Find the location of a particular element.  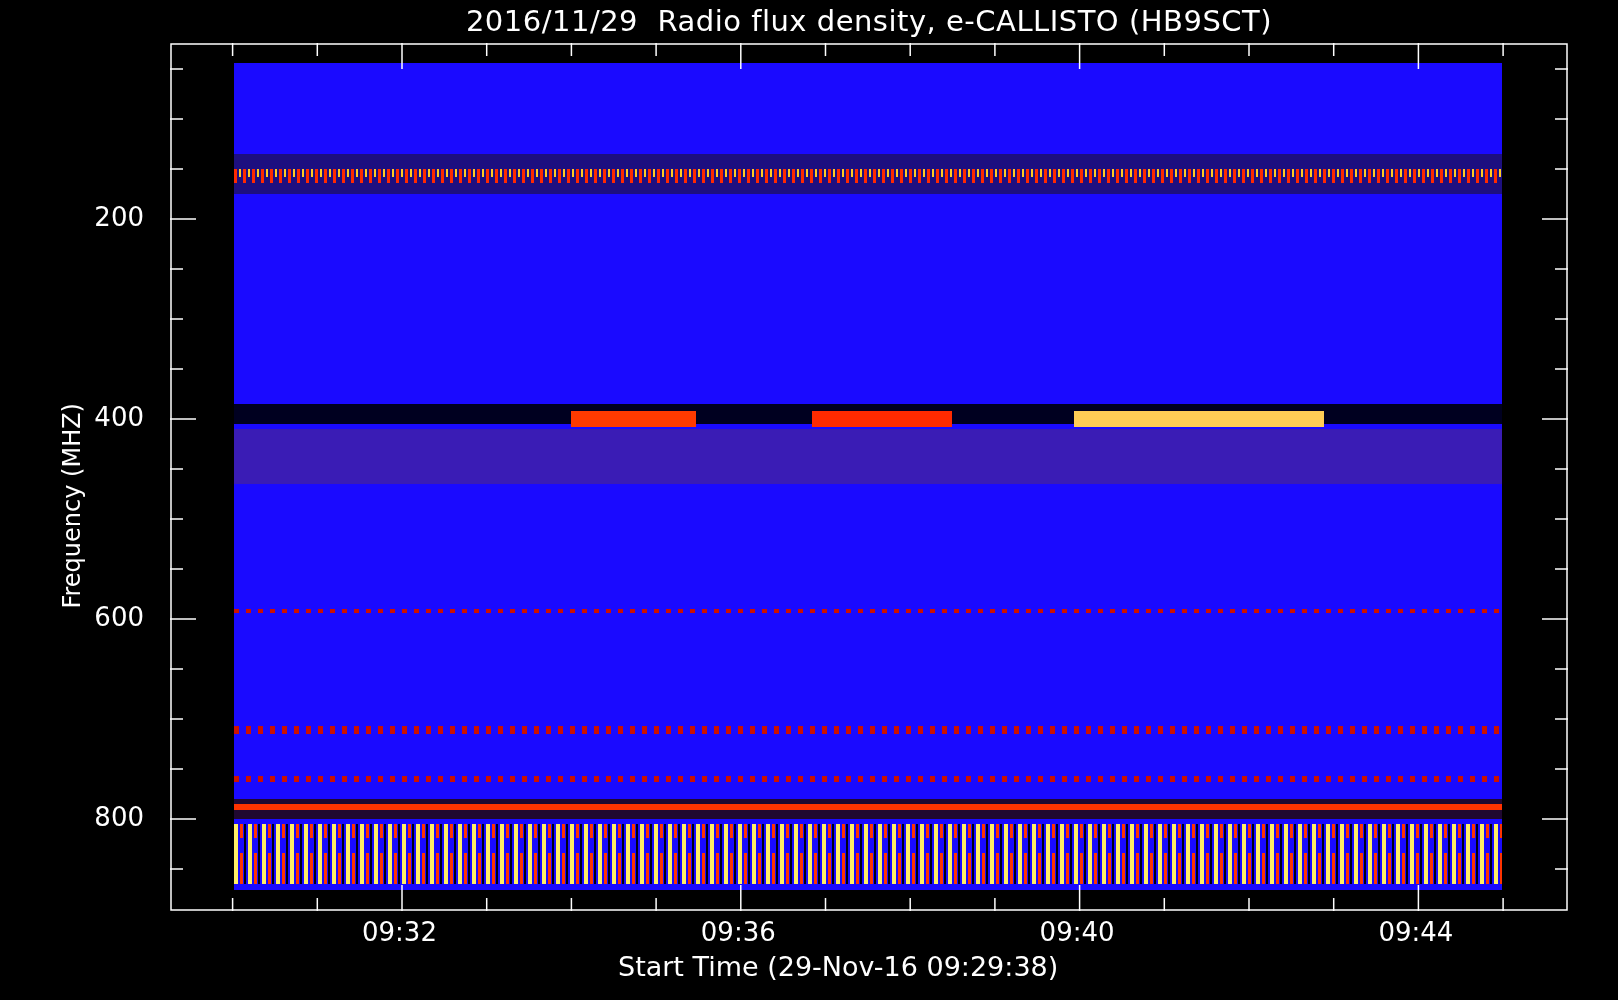

chart-title: 2016/11/29 Radio flux density, e-CALLISTO (HB9SCT) is located at coordinates (869, 21).